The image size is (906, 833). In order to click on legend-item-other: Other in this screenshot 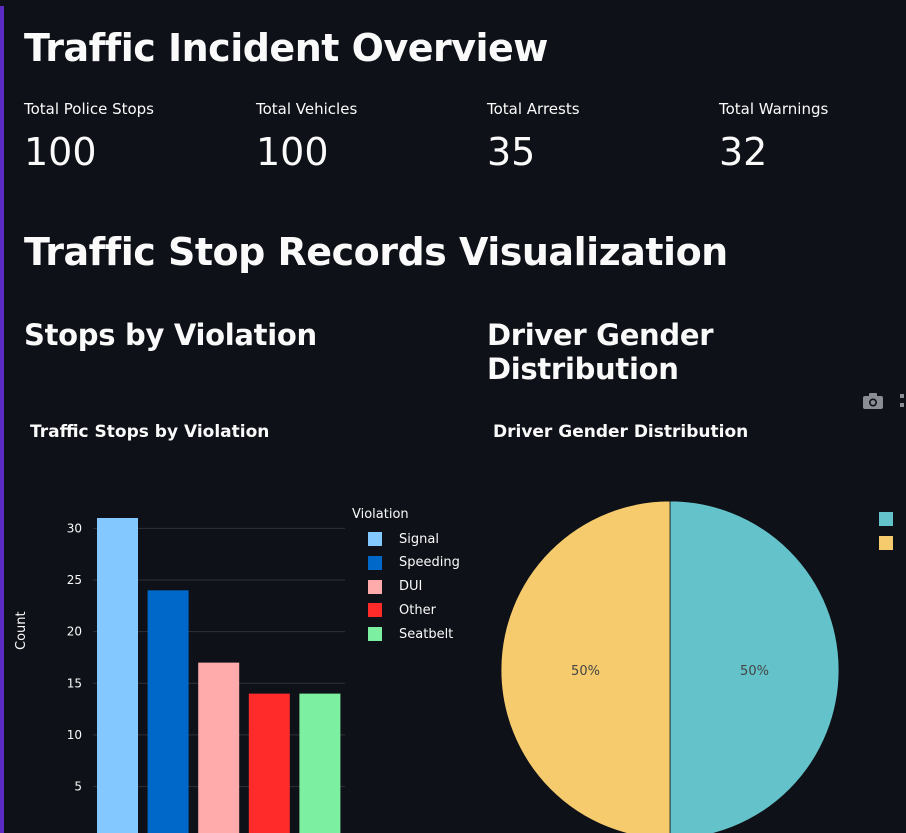, I will do `click(402, 610)`.